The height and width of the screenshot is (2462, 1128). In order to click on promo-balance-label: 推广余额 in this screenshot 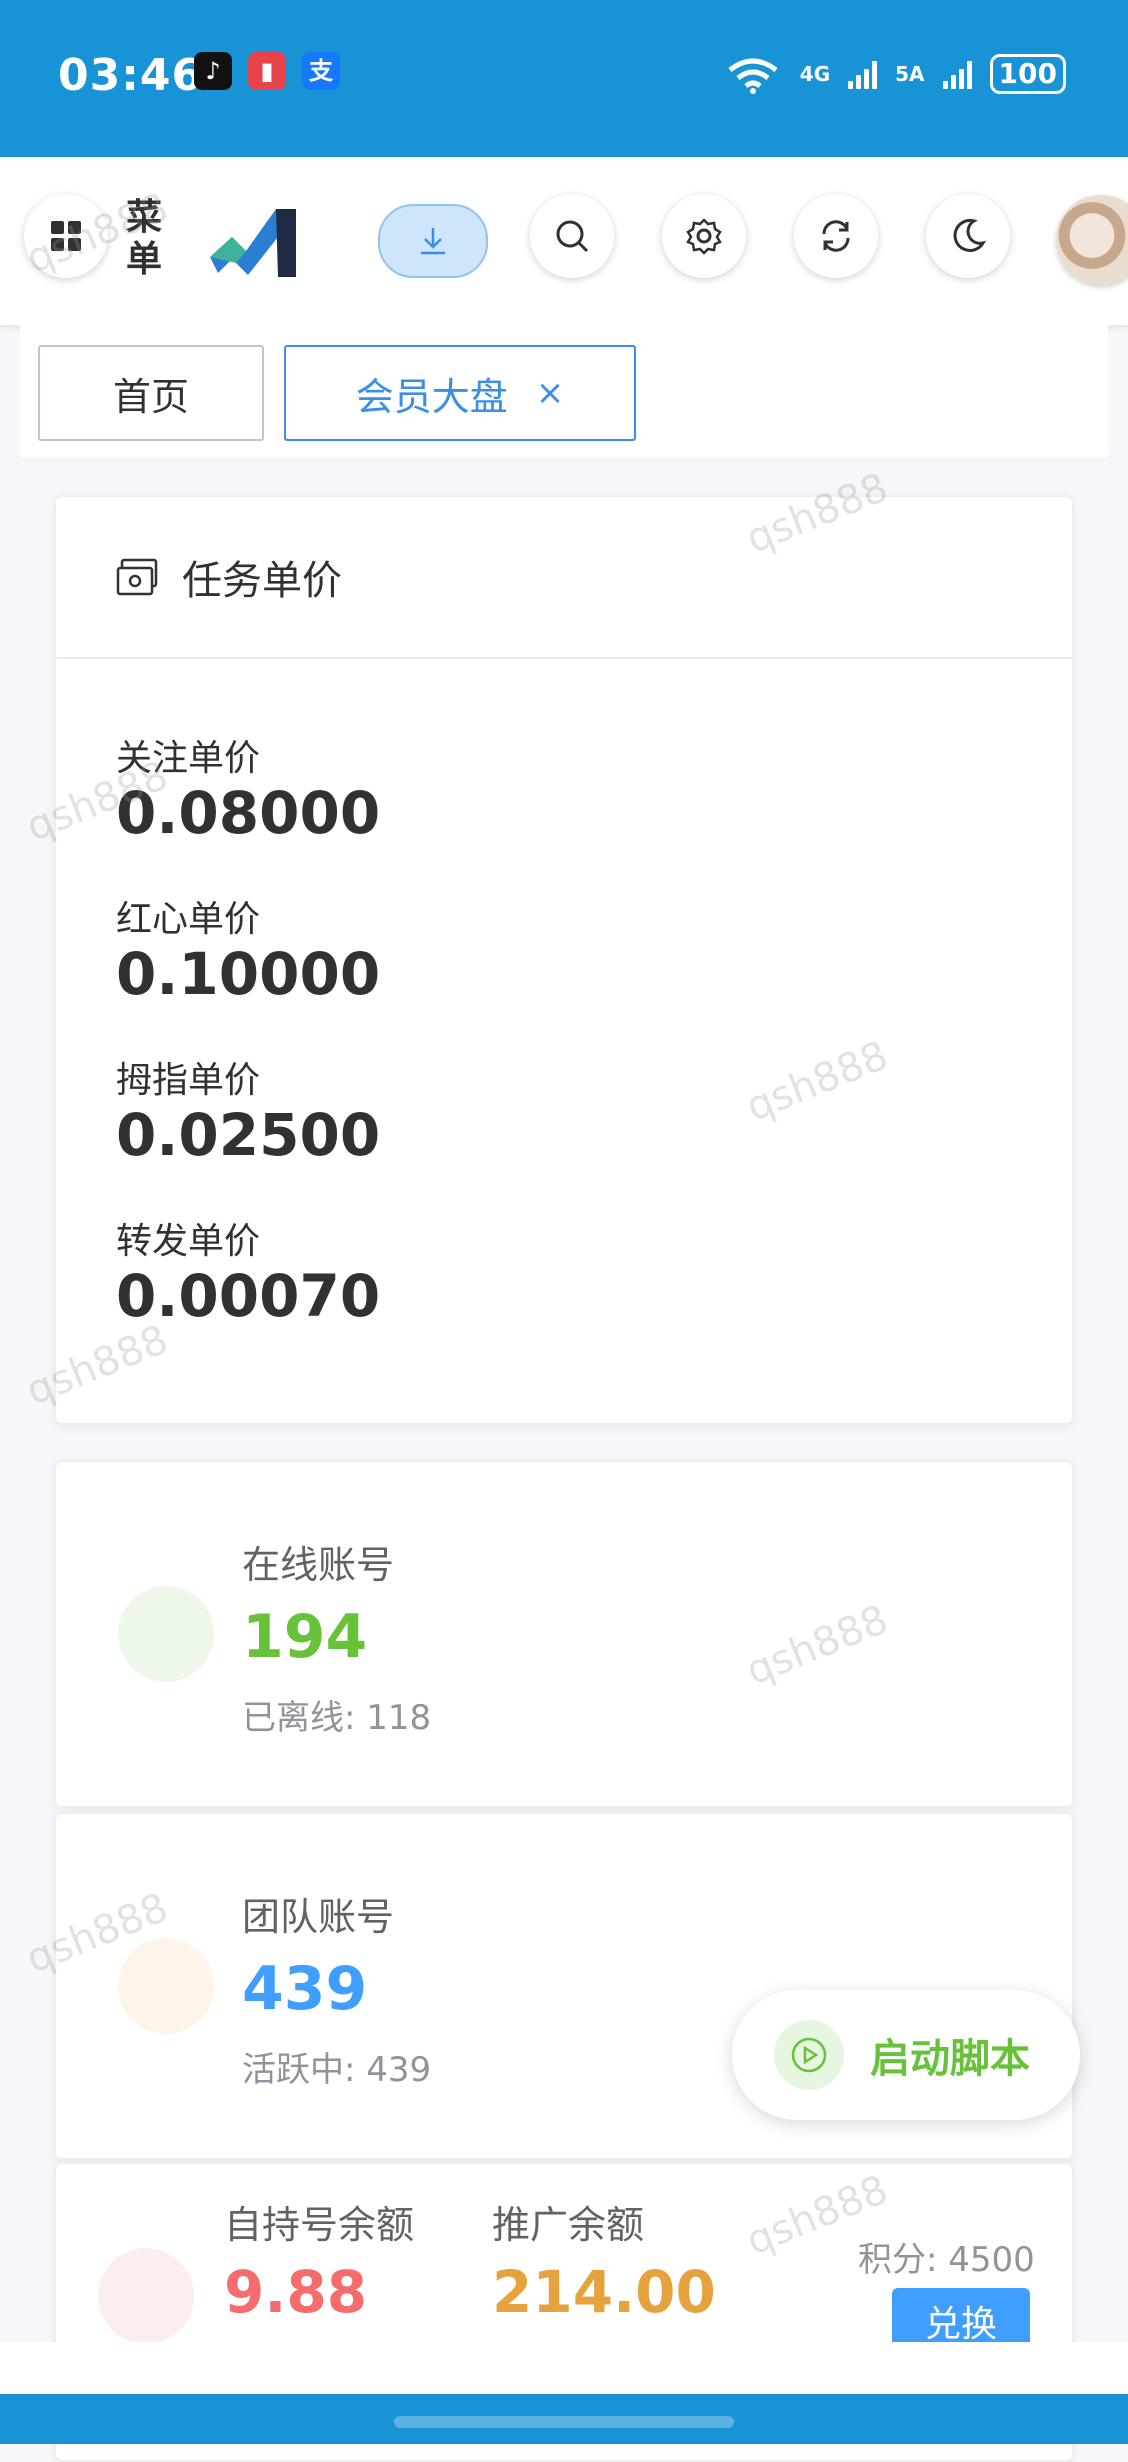, I will do `click(568, 2225)`.